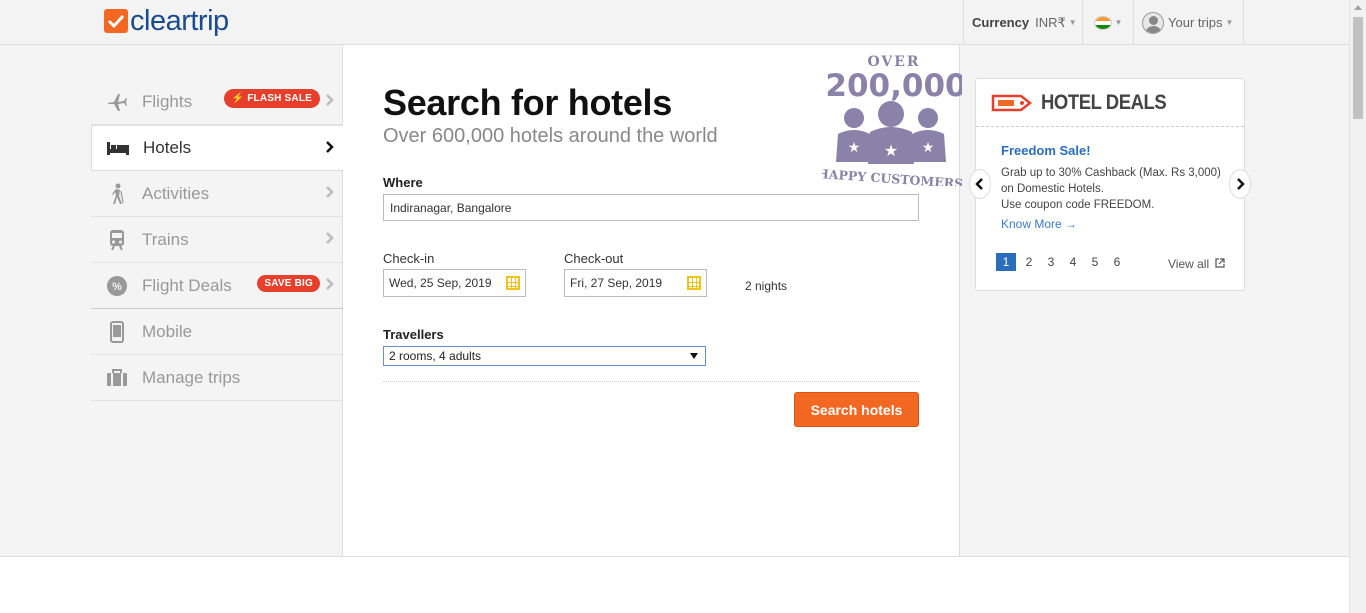  What do you see at coordinates (1095, 262) in the screenshot?
I see `page-button-5: 5` at bounding box center [1095, 262].